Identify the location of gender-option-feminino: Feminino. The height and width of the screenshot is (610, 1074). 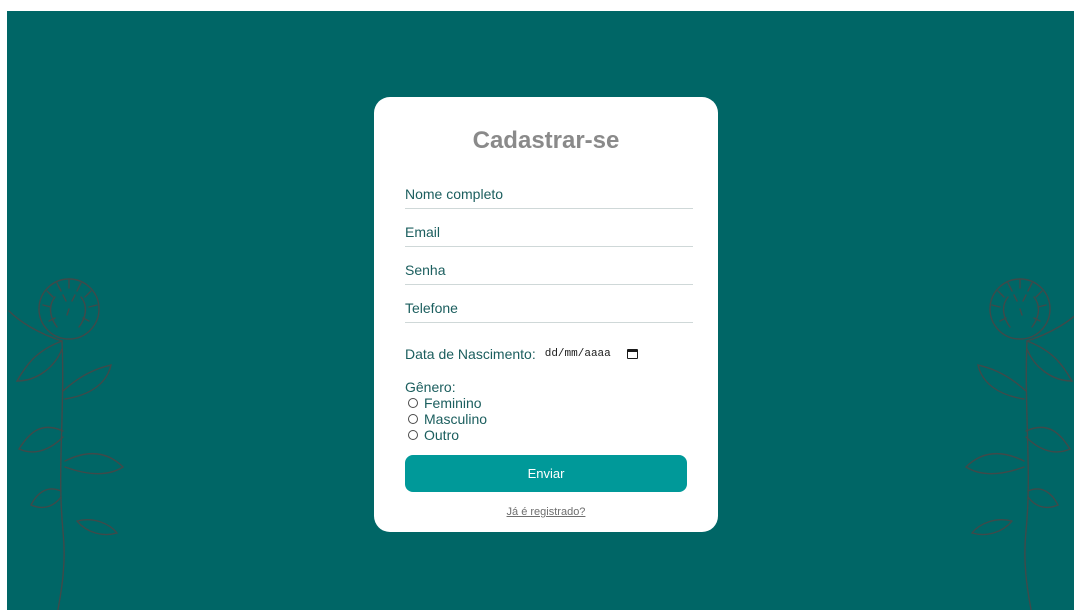
(445, 403).